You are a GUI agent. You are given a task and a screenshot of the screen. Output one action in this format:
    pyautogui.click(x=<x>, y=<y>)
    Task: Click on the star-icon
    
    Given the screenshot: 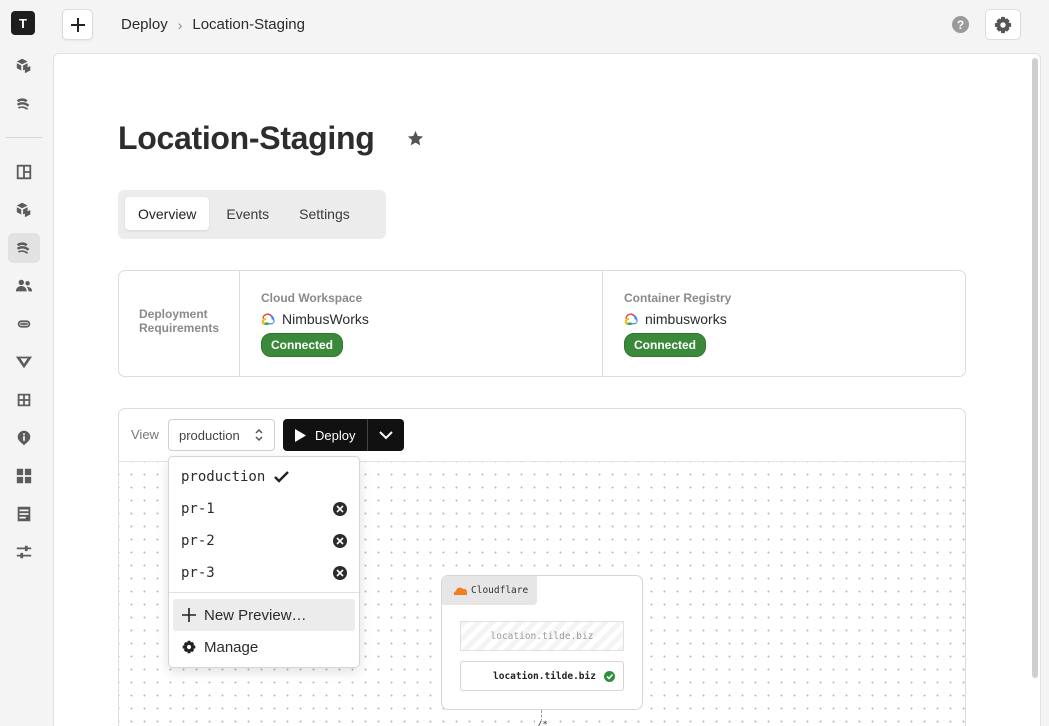 What is the action you would take?
    pyautogui.click(x=415, y=138)
    